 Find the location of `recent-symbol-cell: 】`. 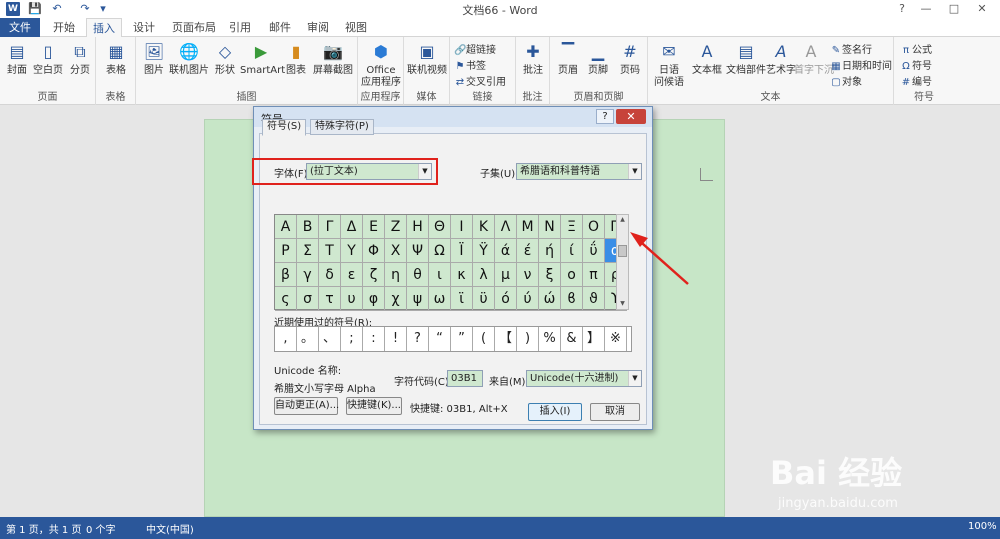

recent-symbol-cell: 】 is located at coordinates (594, 339).